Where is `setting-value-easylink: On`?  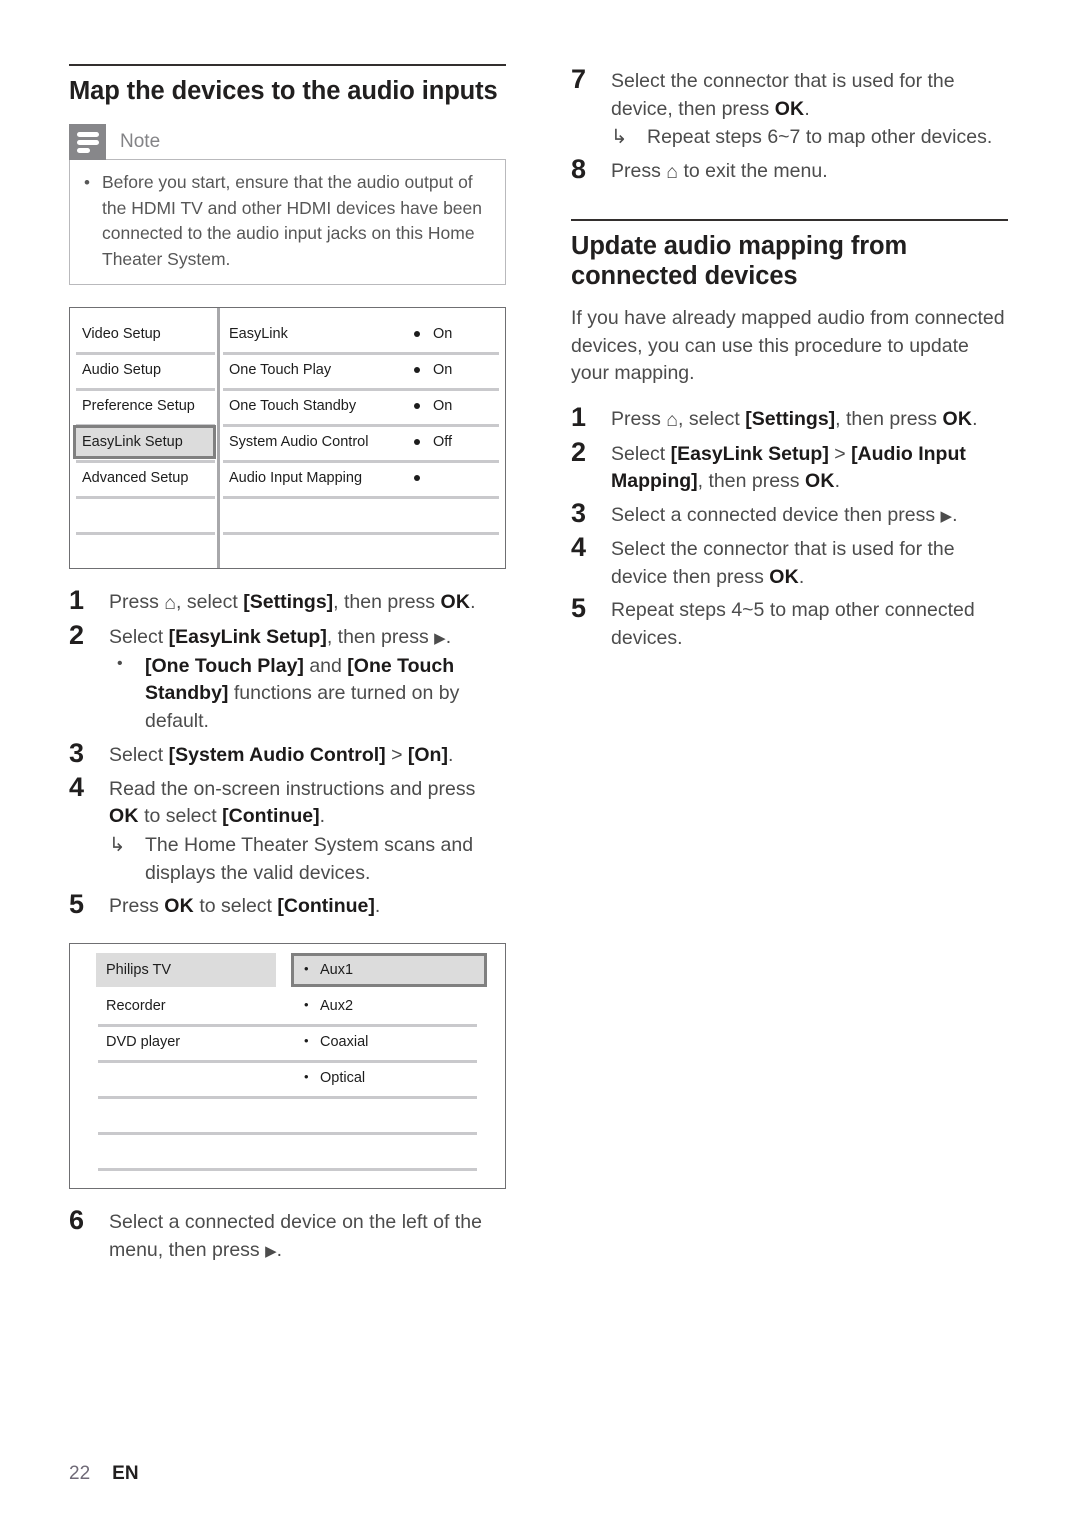 setting-value-easylink: On is located at coordinates (442, 334).